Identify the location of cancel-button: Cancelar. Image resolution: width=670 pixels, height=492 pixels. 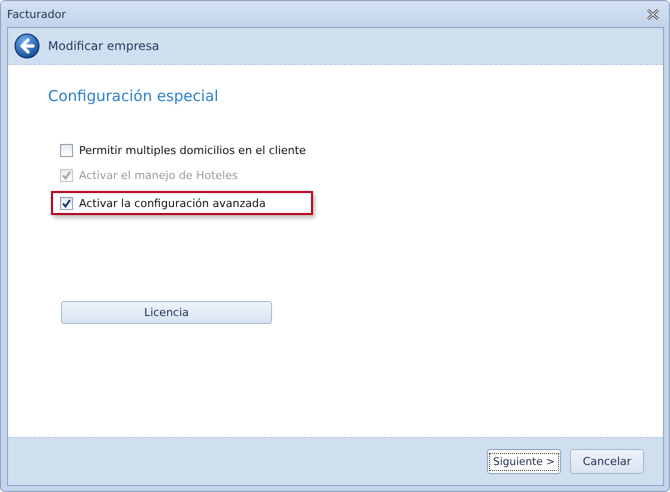
(607, 461).